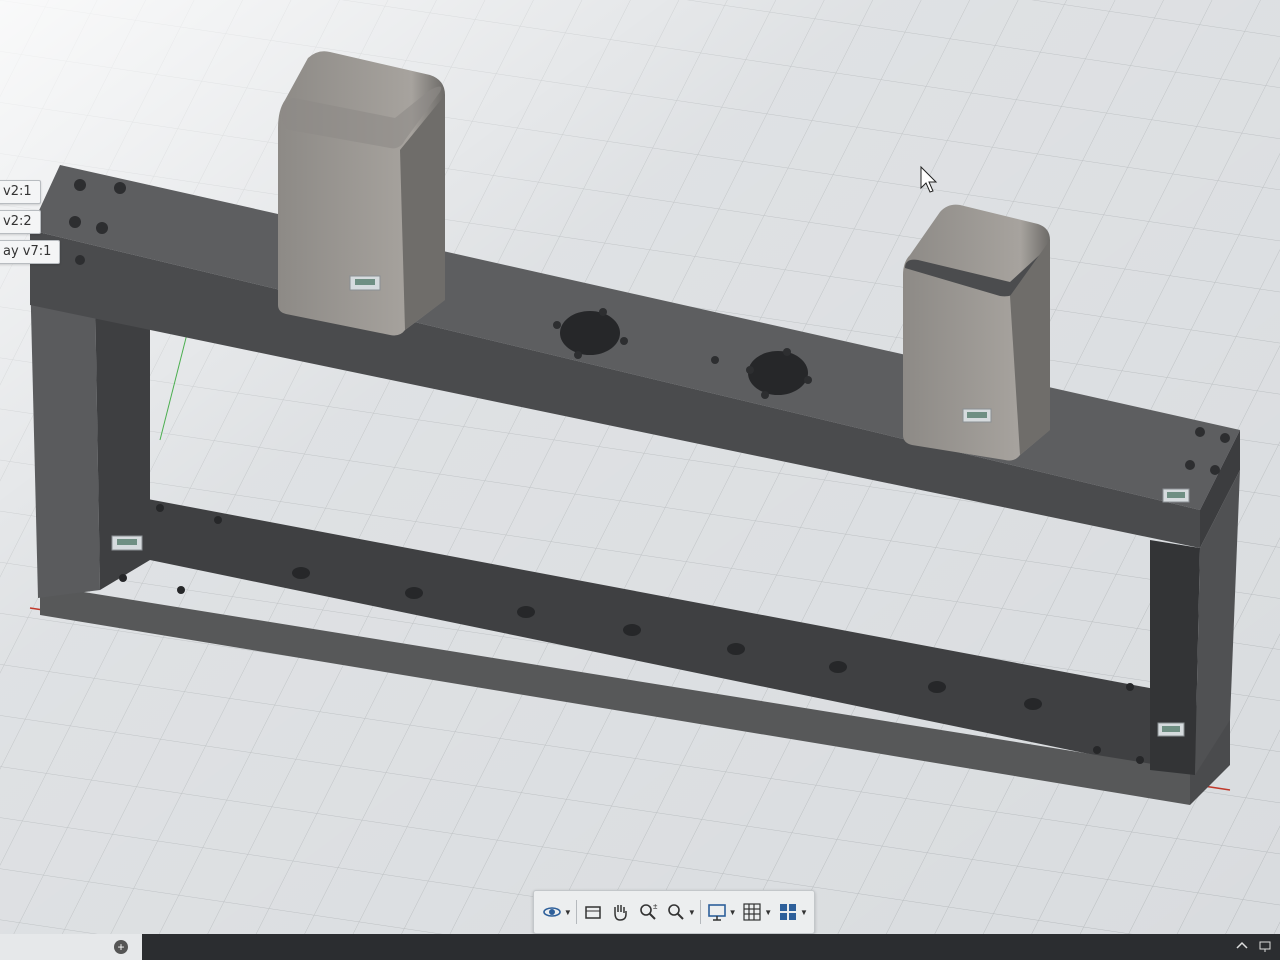 The height and width of the screenshot is (960, 1280). What do you see at coordinates (768, 912) in the screenshot?
I see `grid-dropdown-icon: ▼` at bounding box center [768, 912].